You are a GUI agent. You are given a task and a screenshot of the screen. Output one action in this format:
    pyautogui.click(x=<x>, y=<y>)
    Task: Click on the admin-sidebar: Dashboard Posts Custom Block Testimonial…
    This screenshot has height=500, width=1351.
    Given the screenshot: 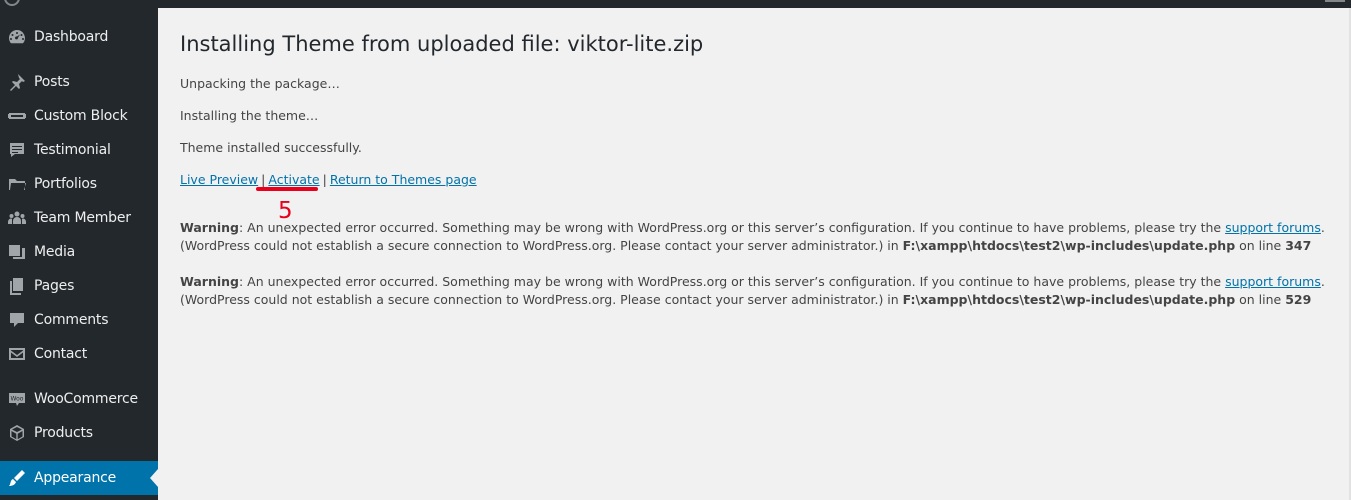 What is the action you would take?
    pyautogui.click(x=79, y=254)
    